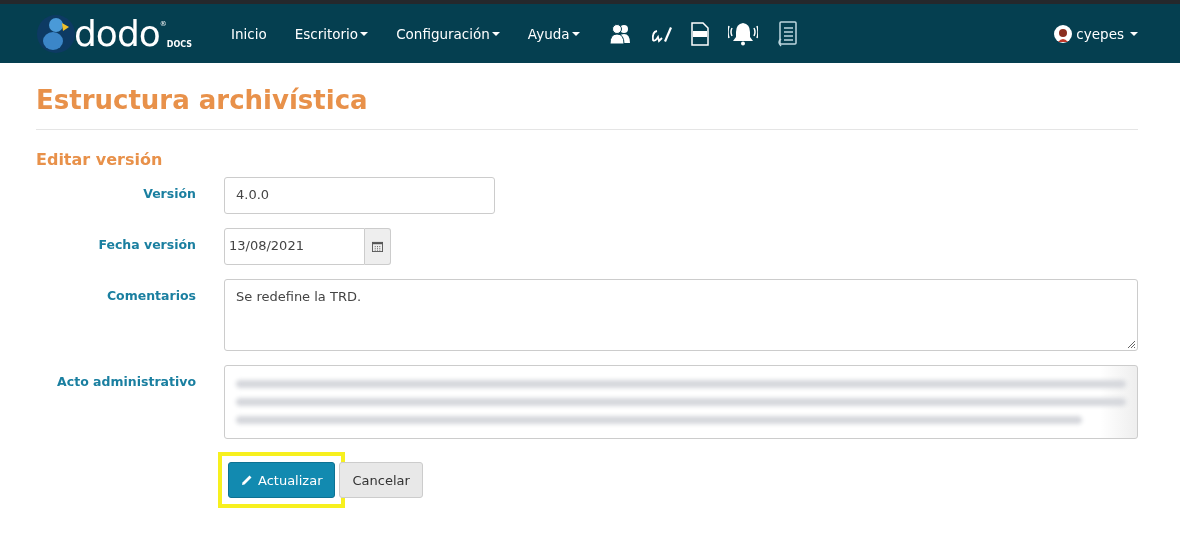  I want to click on pencil-icon, so click(247, 480).